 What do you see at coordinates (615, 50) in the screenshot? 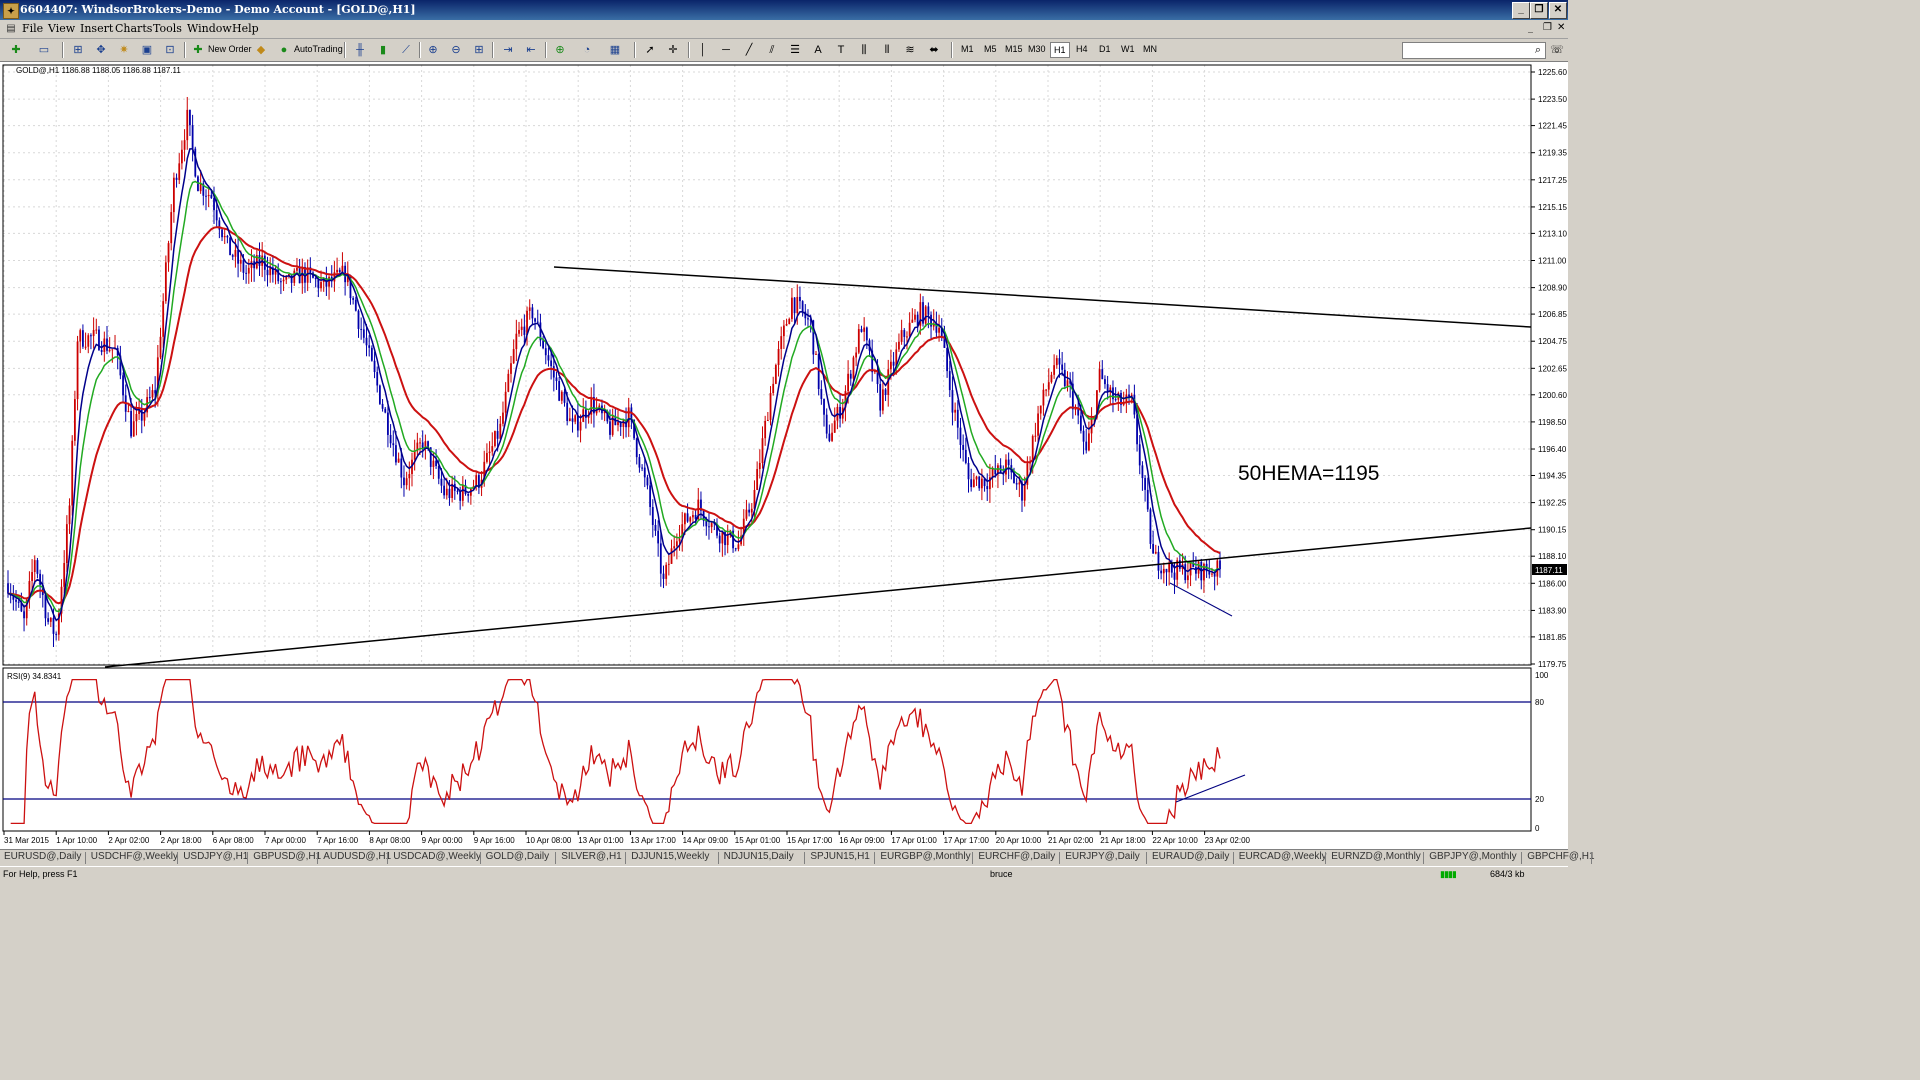
I see `templates-icon: ▦` at bounding box center [615, 50].